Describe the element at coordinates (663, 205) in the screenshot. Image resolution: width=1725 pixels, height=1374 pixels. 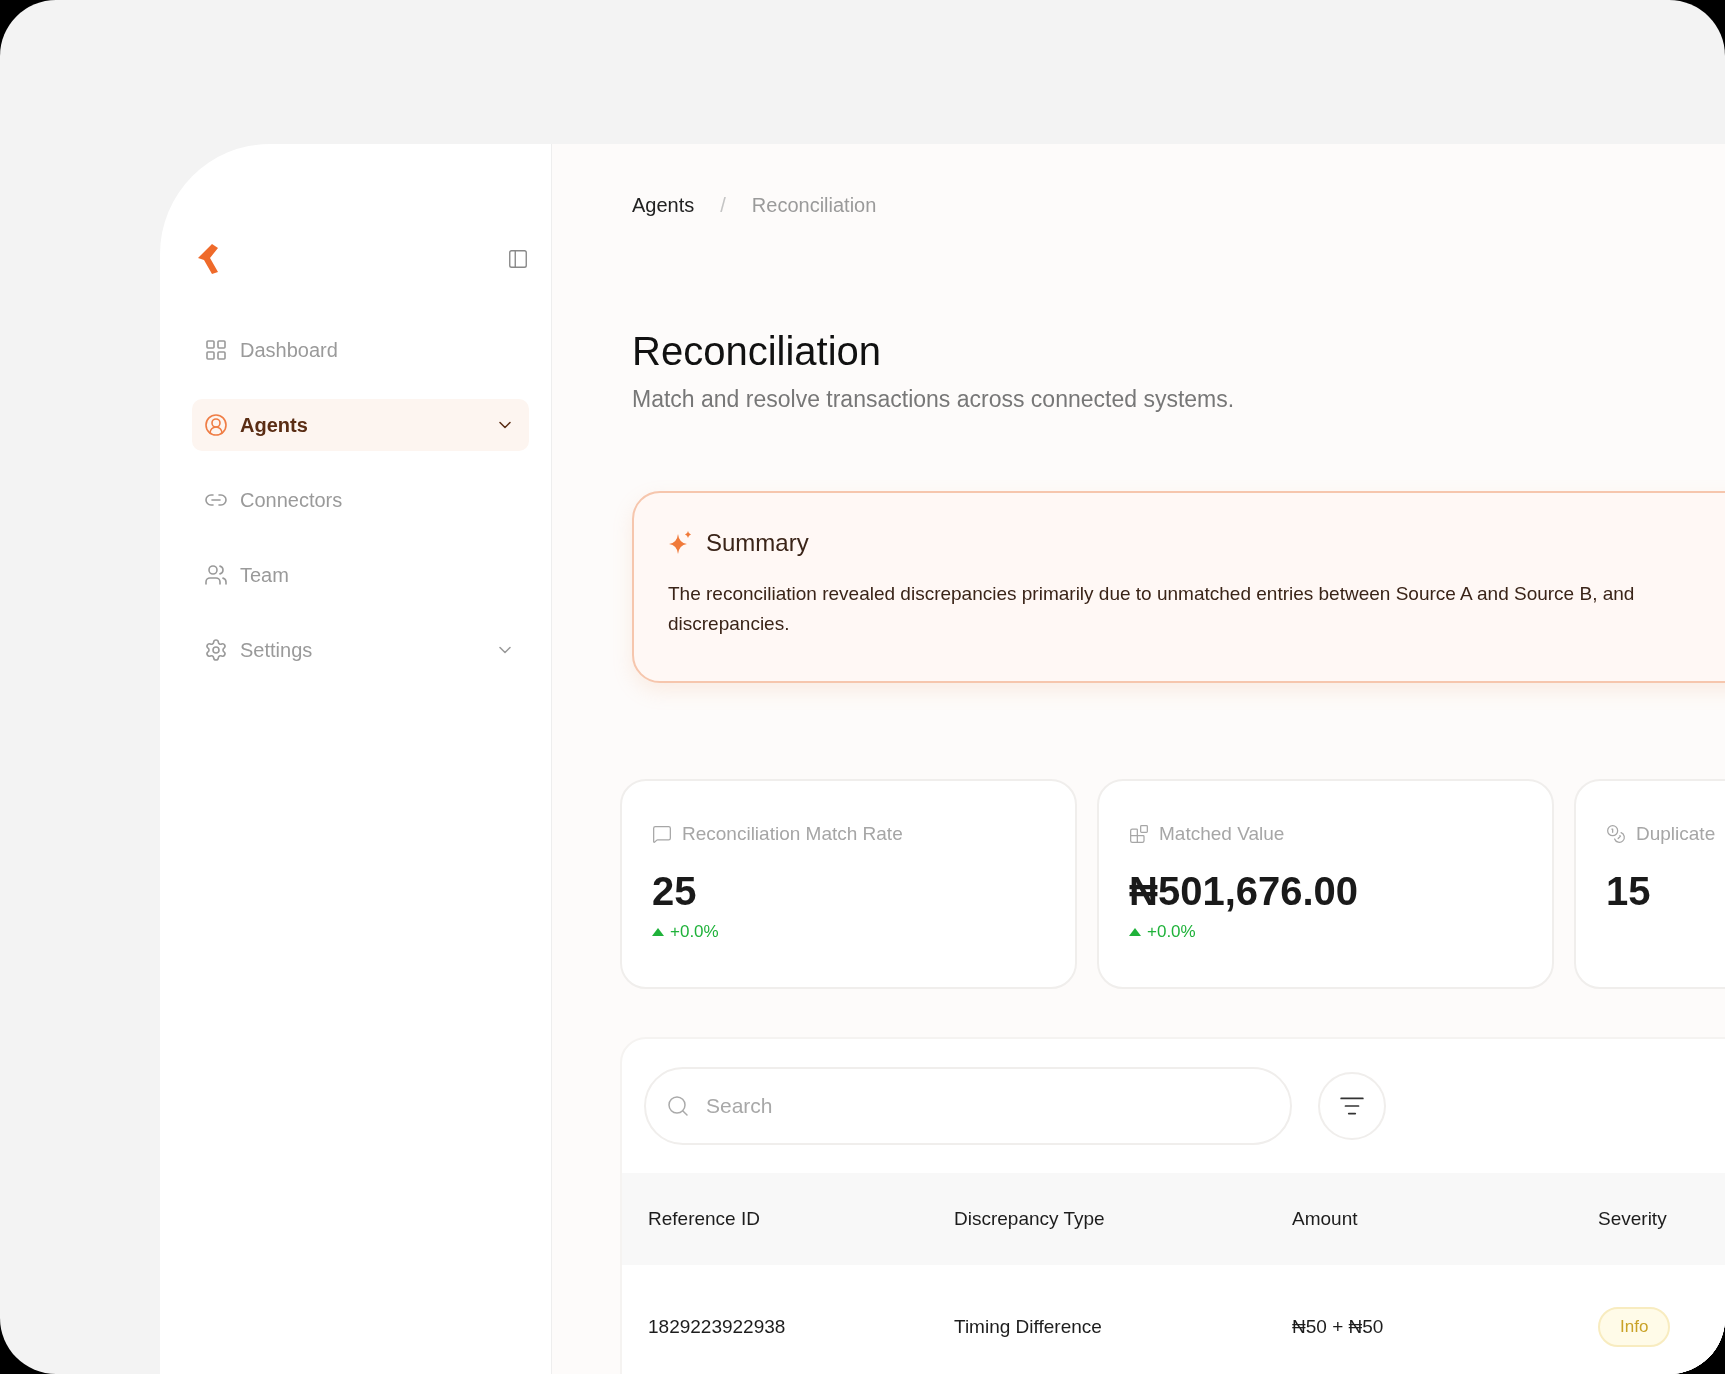
I see `breadcrumb-link: Agents` at that location.